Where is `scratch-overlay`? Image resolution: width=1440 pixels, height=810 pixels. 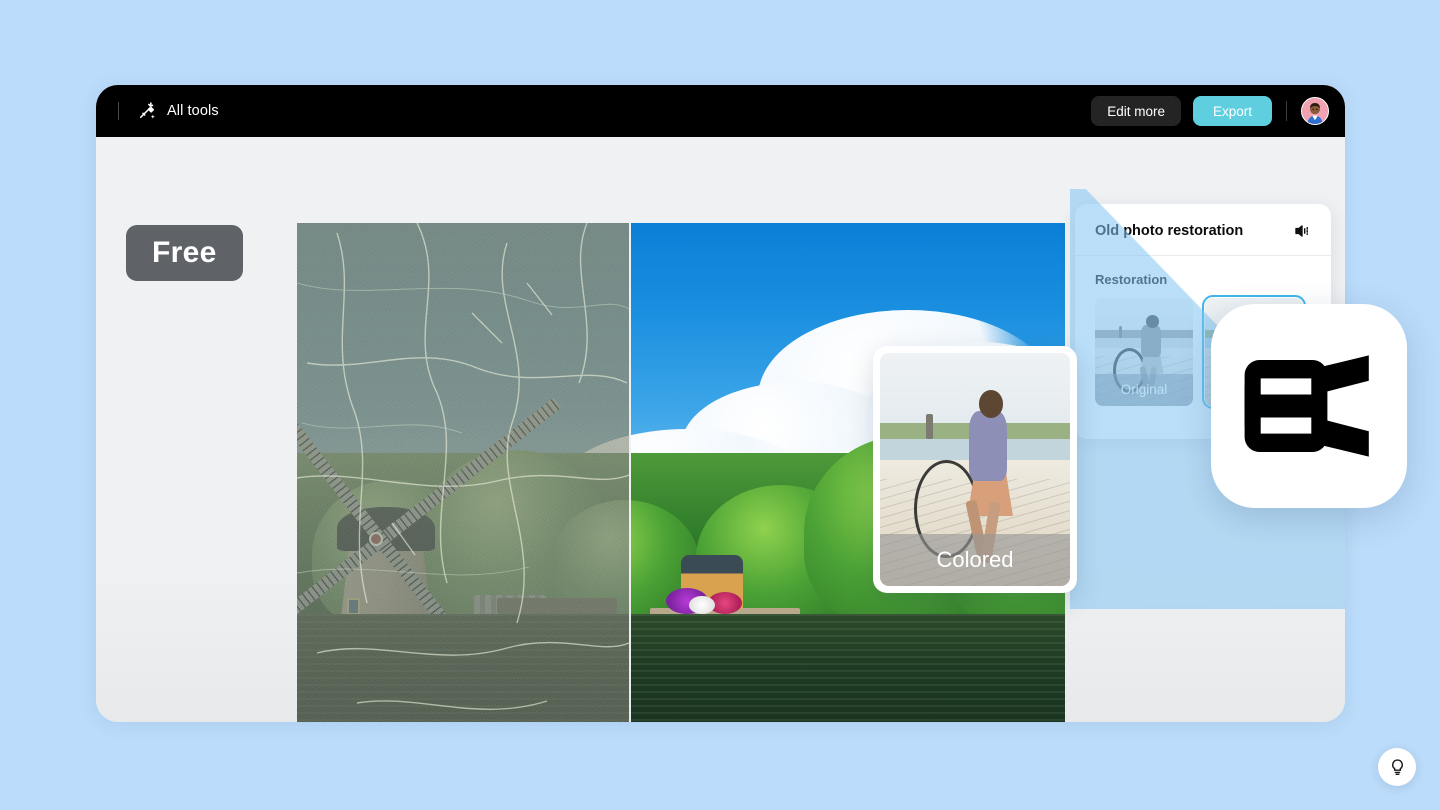
scratch-overlay is located at coordinates (463, 466).